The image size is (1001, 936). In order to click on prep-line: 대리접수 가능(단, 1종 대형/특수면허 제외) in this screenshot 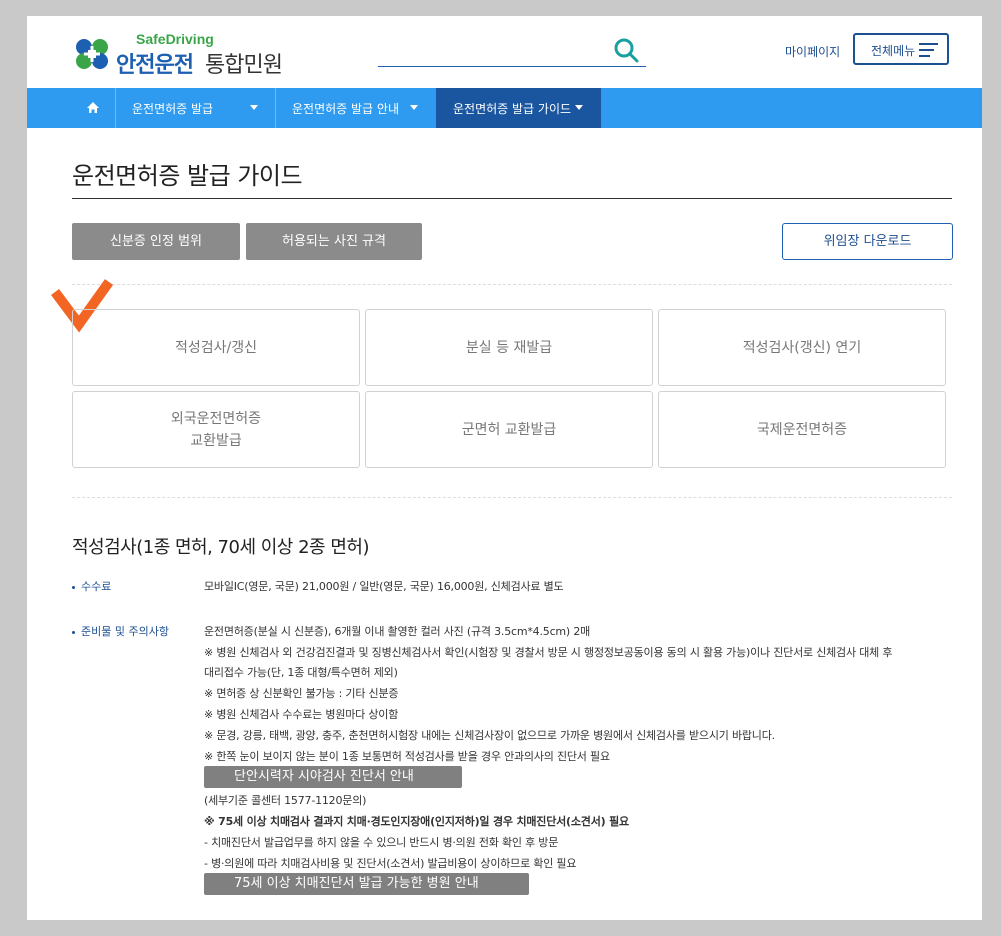, I will do `click(301, 672)`.